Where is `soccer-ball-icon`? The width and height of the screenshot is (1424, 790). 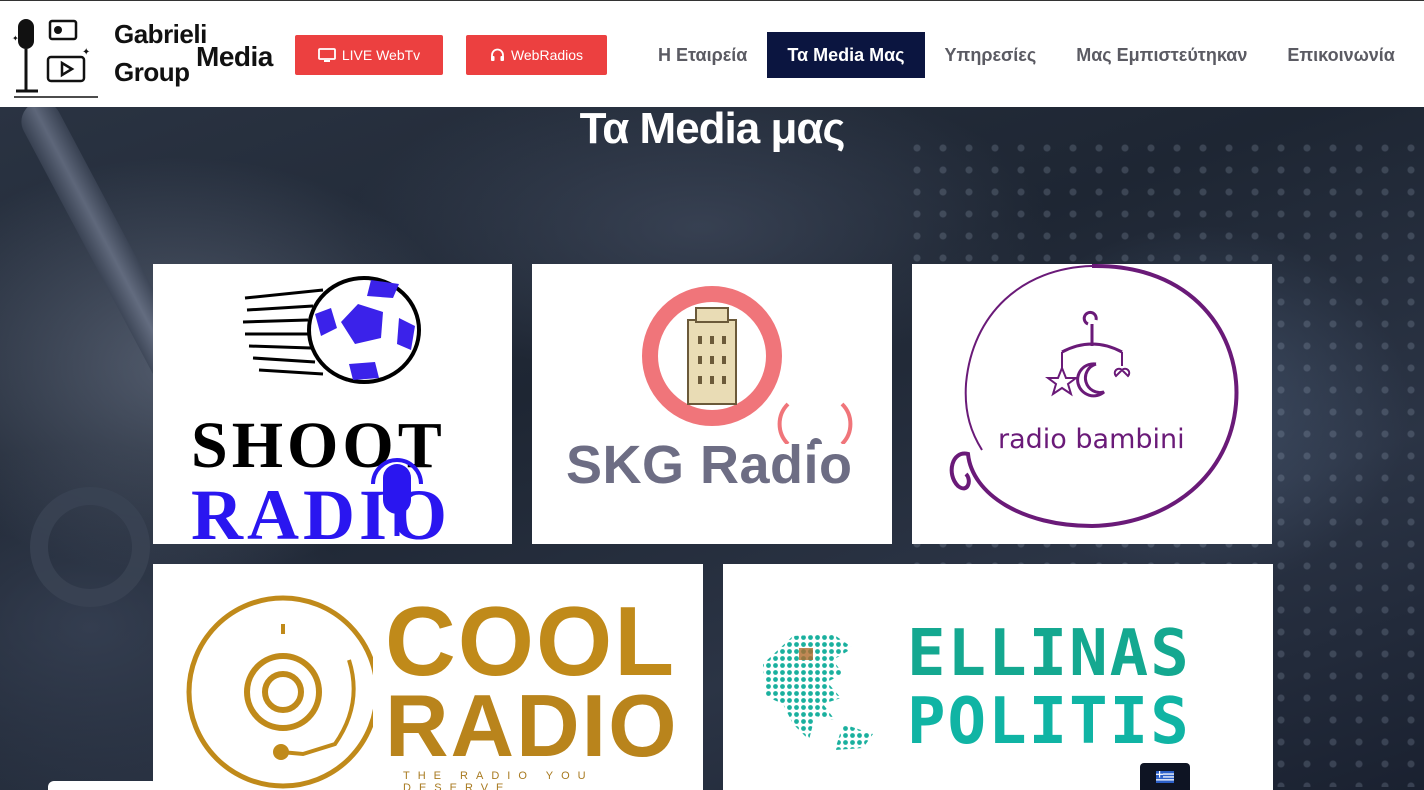 soccer-ball-icon is located at coordinates (331, 330).